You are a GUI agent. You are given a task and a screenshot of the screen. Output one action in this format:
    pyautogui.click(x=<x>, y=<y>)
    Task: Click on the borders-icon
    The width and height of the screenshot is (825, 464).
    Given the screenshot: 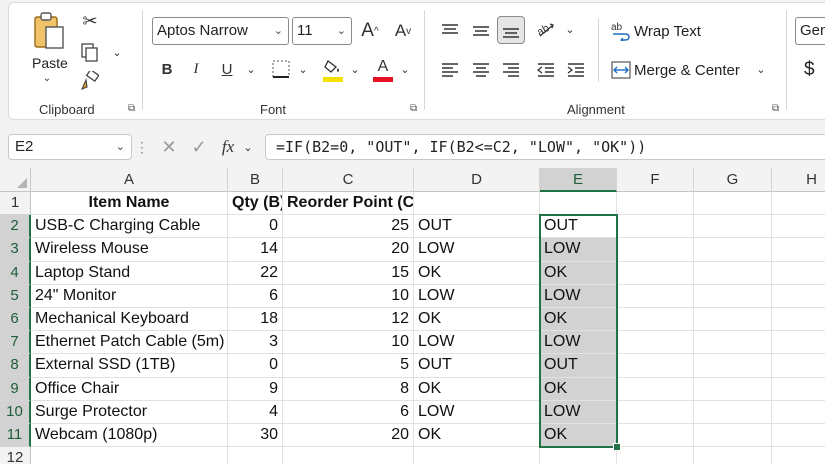 What is the action you would take?
    pyautogui.click(x=281, y=69)
    